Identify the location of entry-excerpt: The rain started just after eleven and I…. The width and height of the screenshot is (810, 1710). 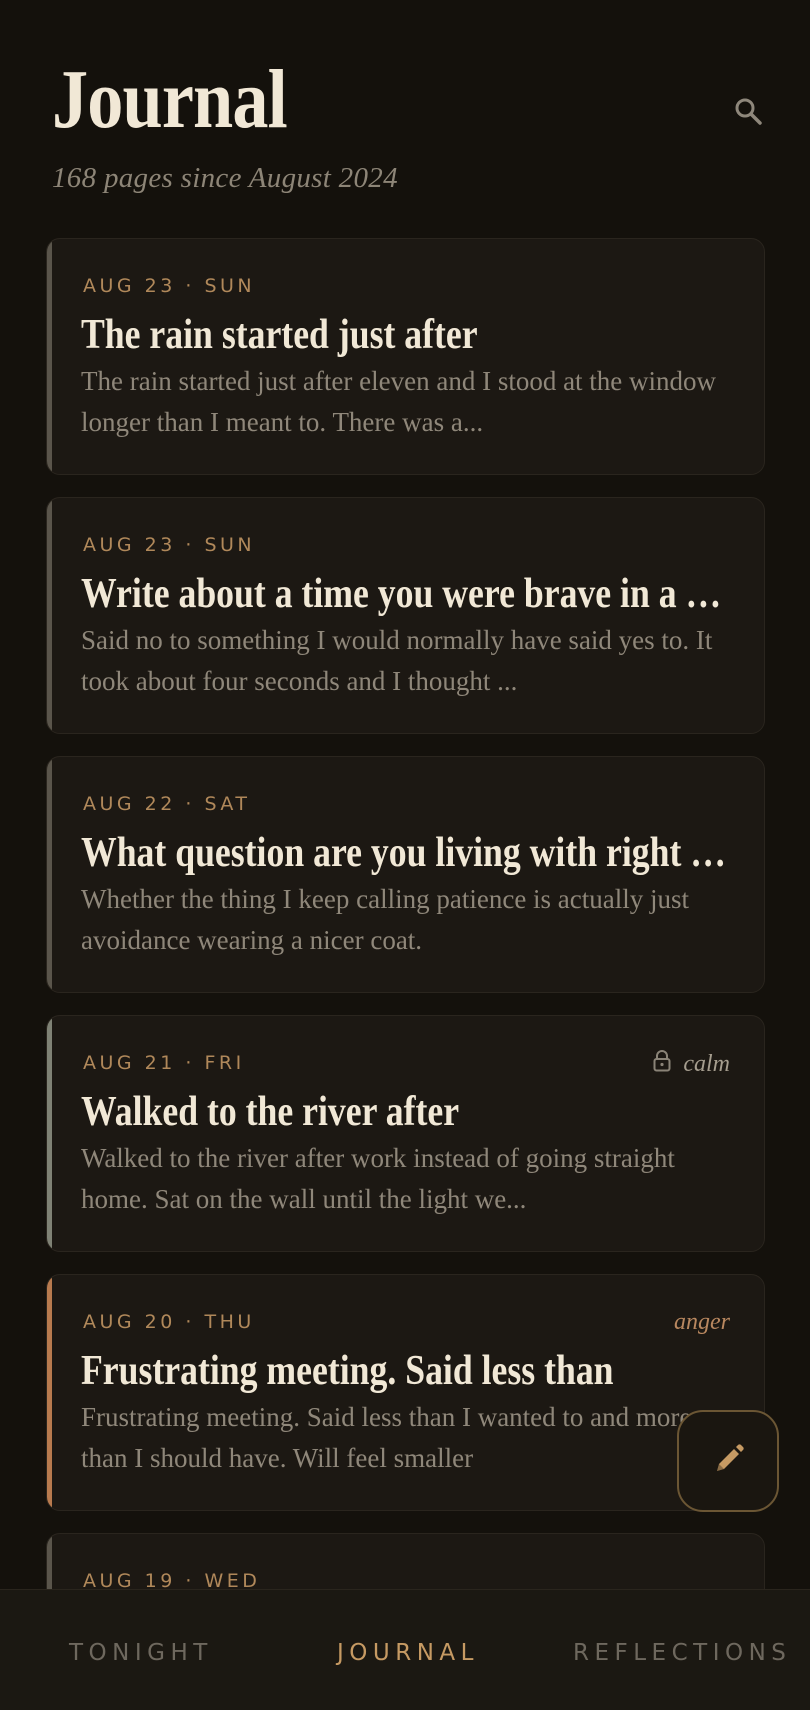
(399, 401).